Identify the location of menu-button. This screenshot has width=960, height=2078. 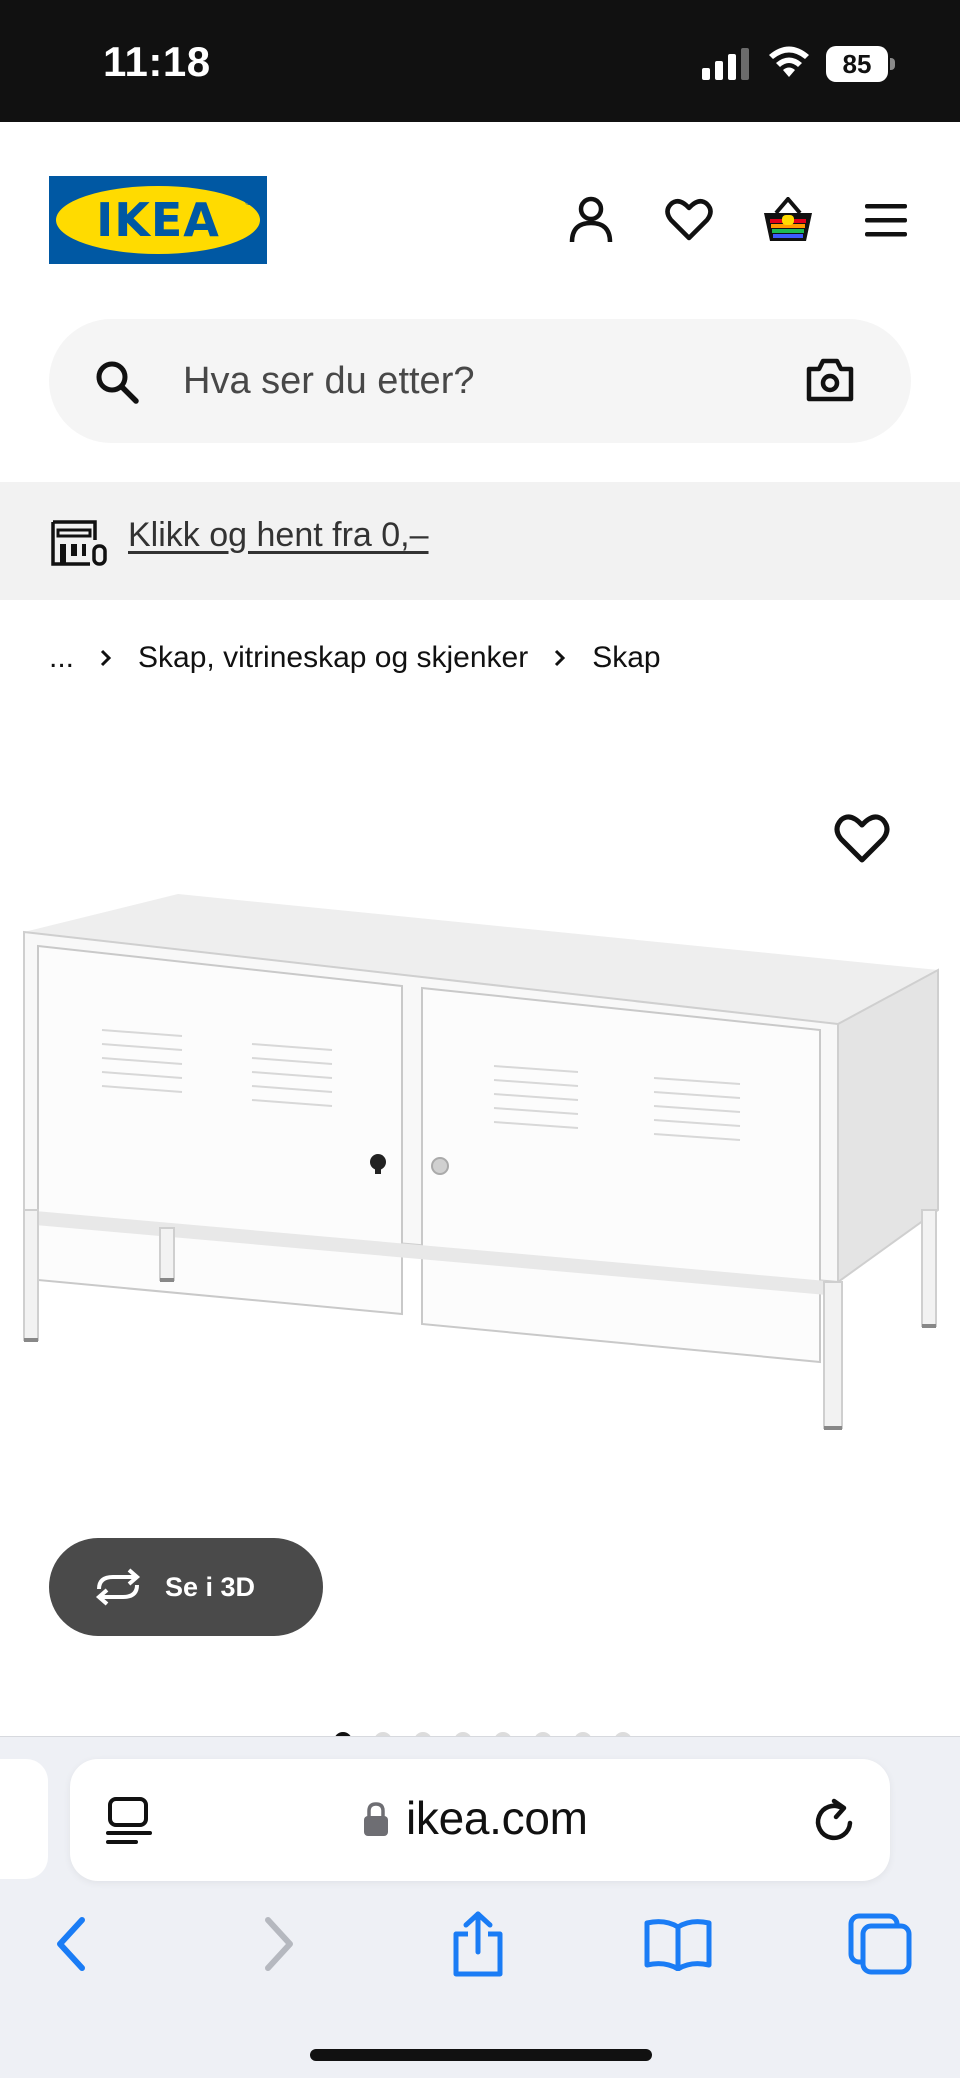
(886, 220).